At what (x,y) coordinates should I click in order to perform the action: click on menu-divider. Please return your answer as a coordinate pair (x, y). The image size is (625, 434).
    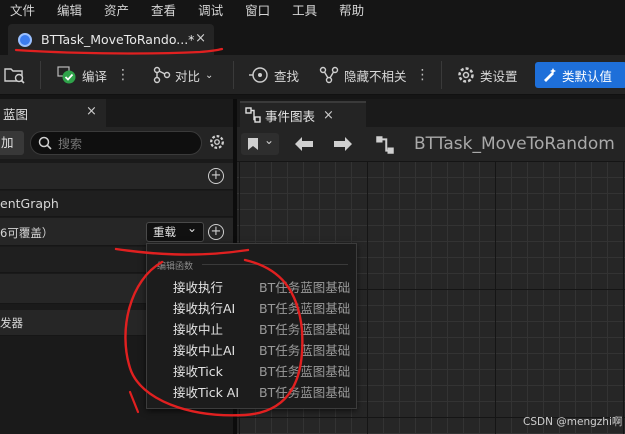
    Looking at the image, I should click on (275, 264).